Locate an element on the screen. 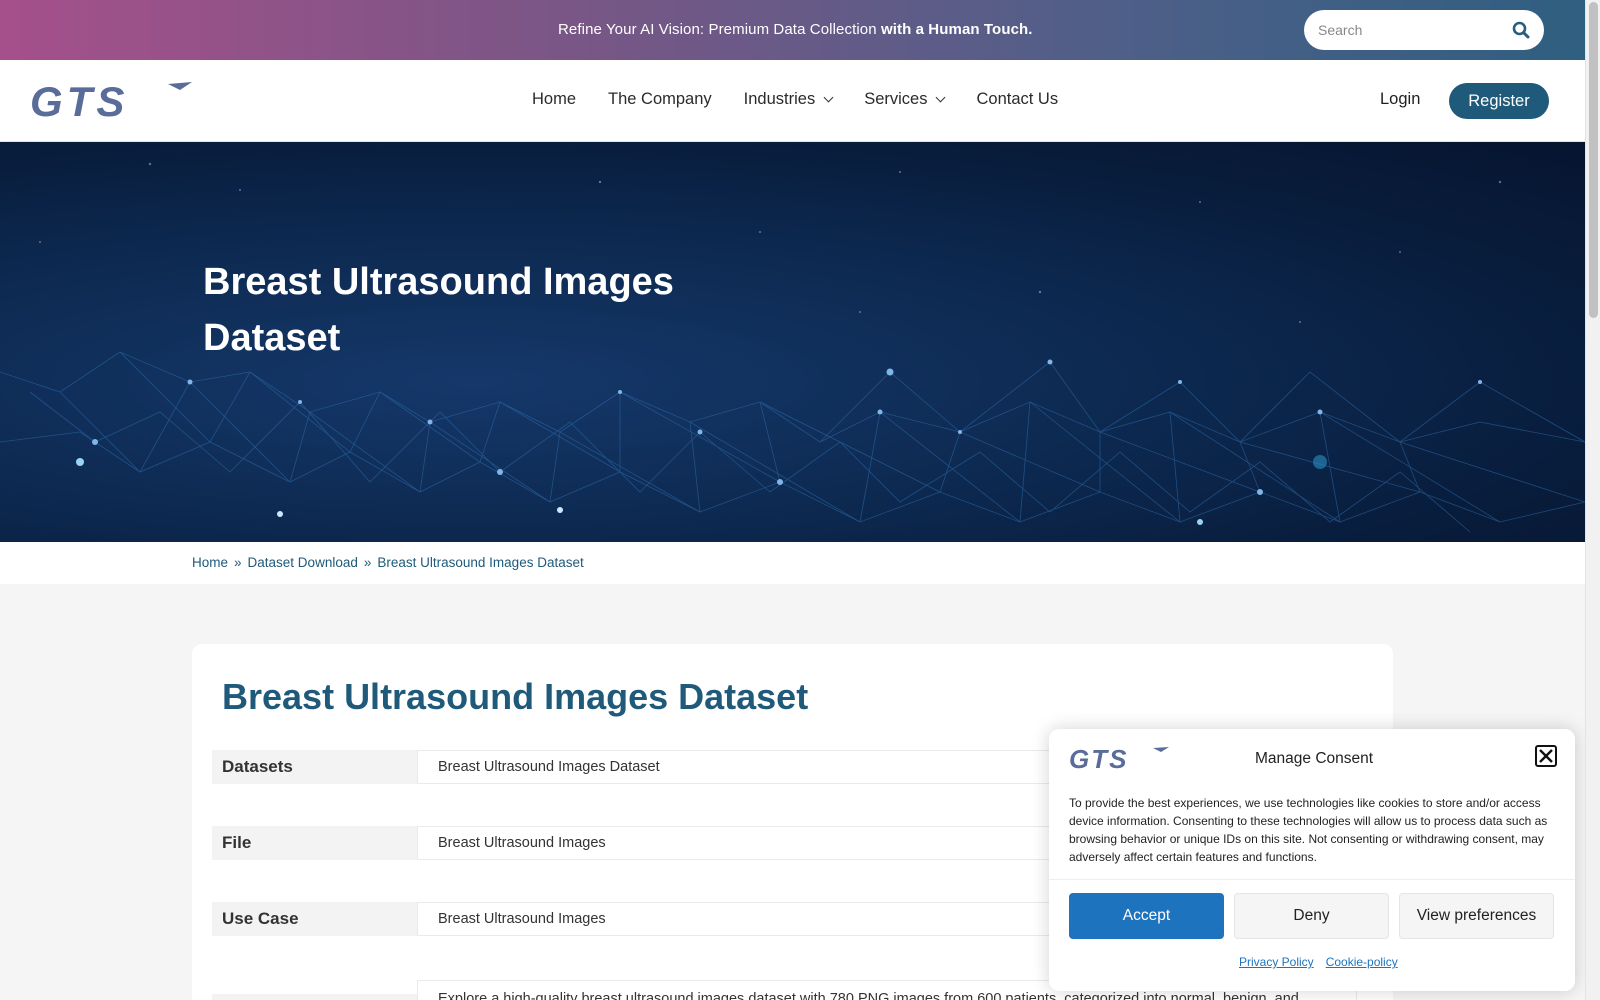 The height and width of the screenshot is (1000, 1600). search-box is located at coordinates (1424, 30).